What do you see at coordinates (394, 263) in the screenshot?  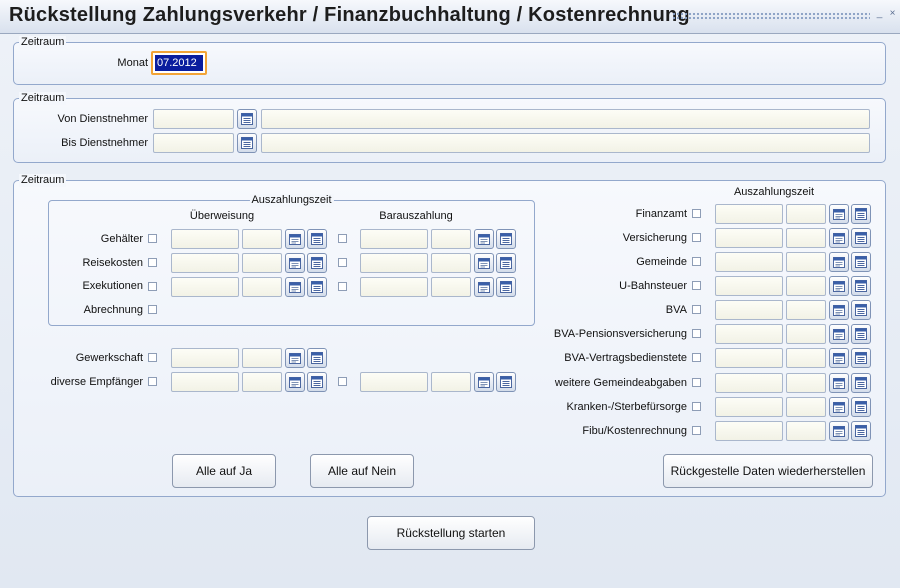 I see `reisekosten-barauszahlung-date-input` at bounding box center [394, 263].